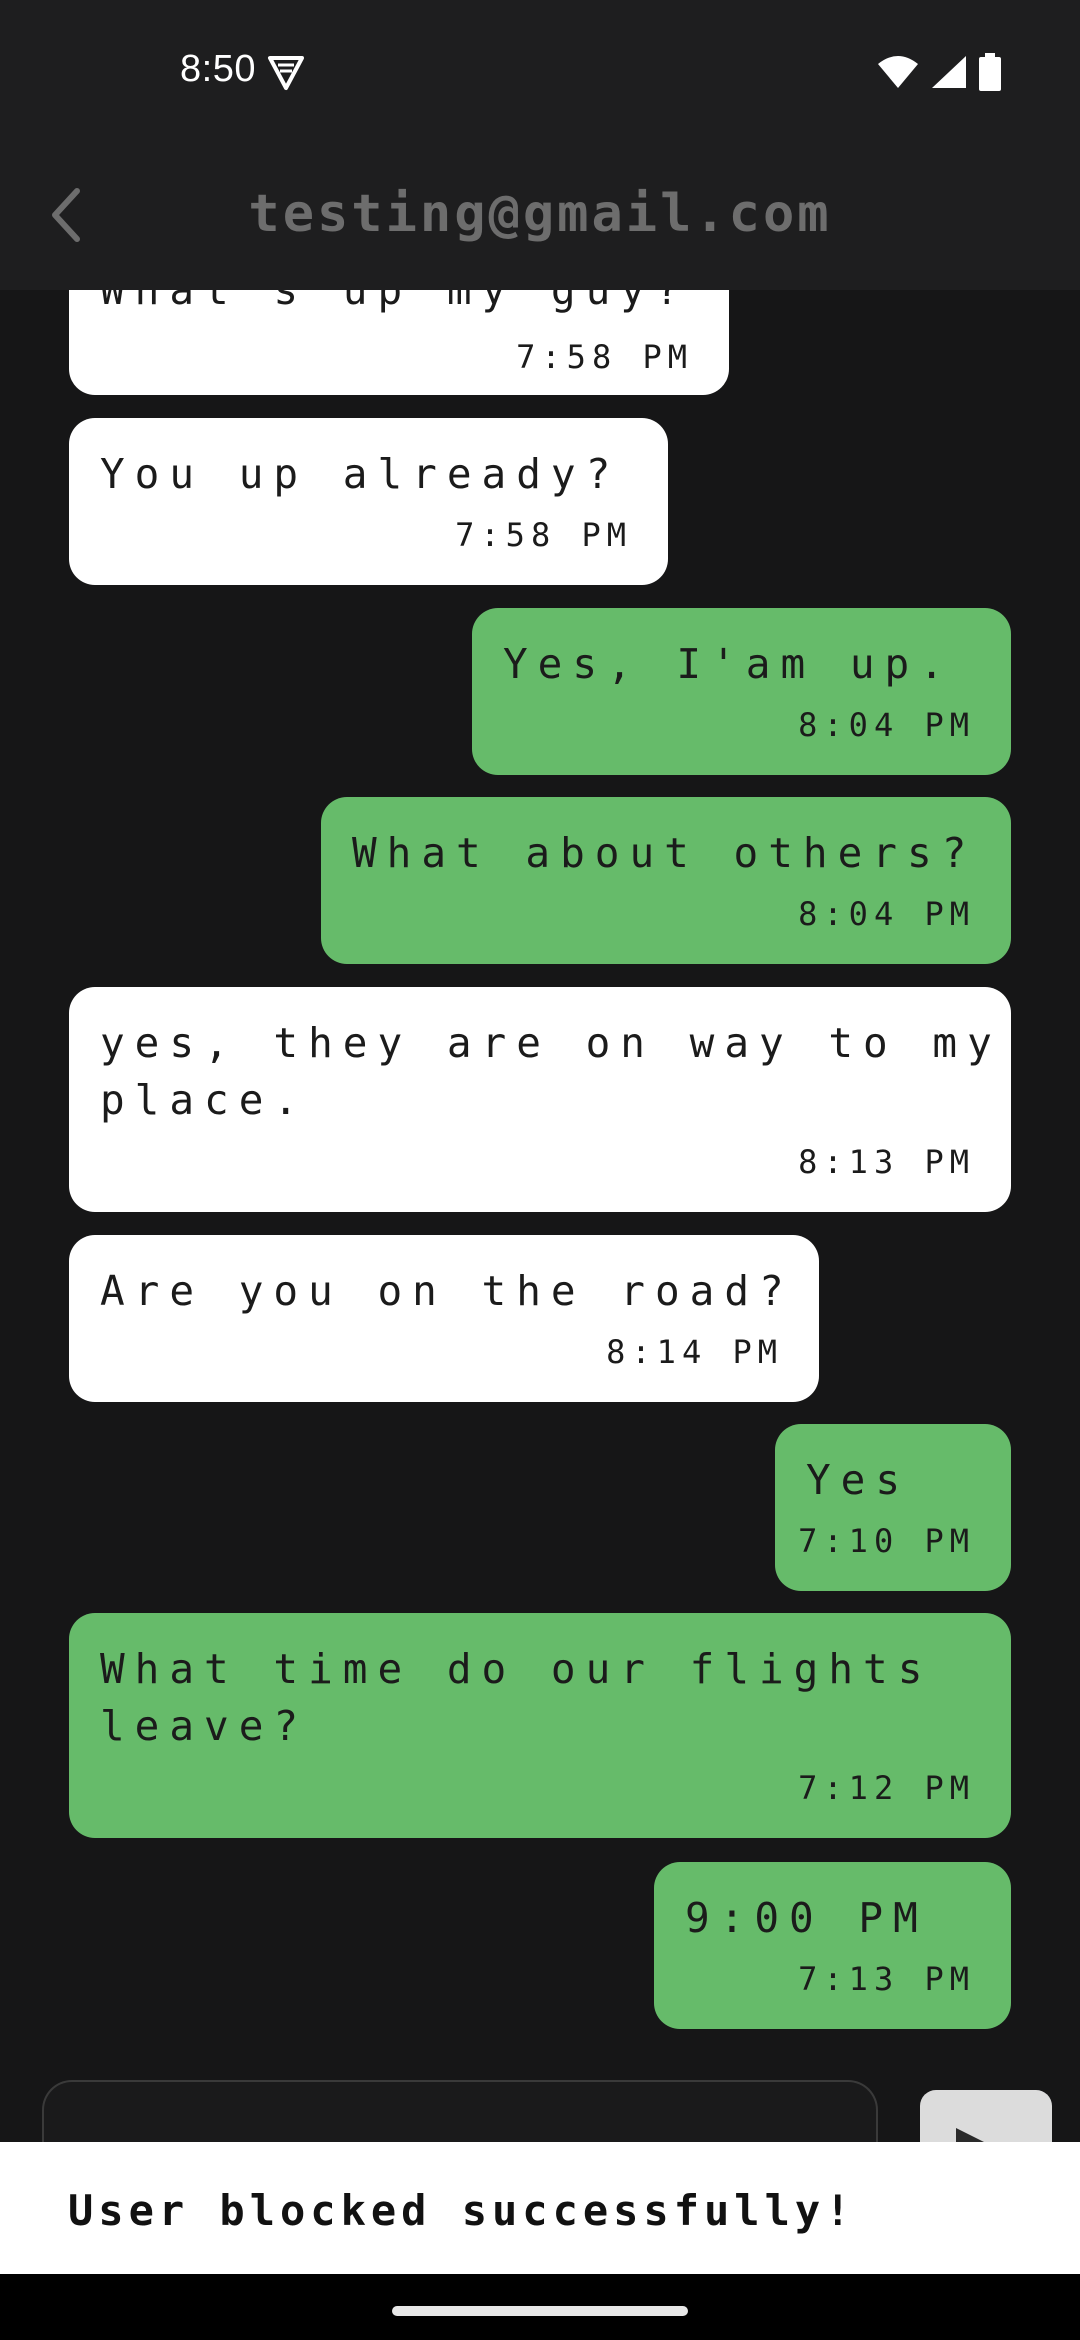  Describe the element at coordinates (368, 501) in the screenshot. I see `message-bubble-incoming: You up already? 7:58 PM` at that location.